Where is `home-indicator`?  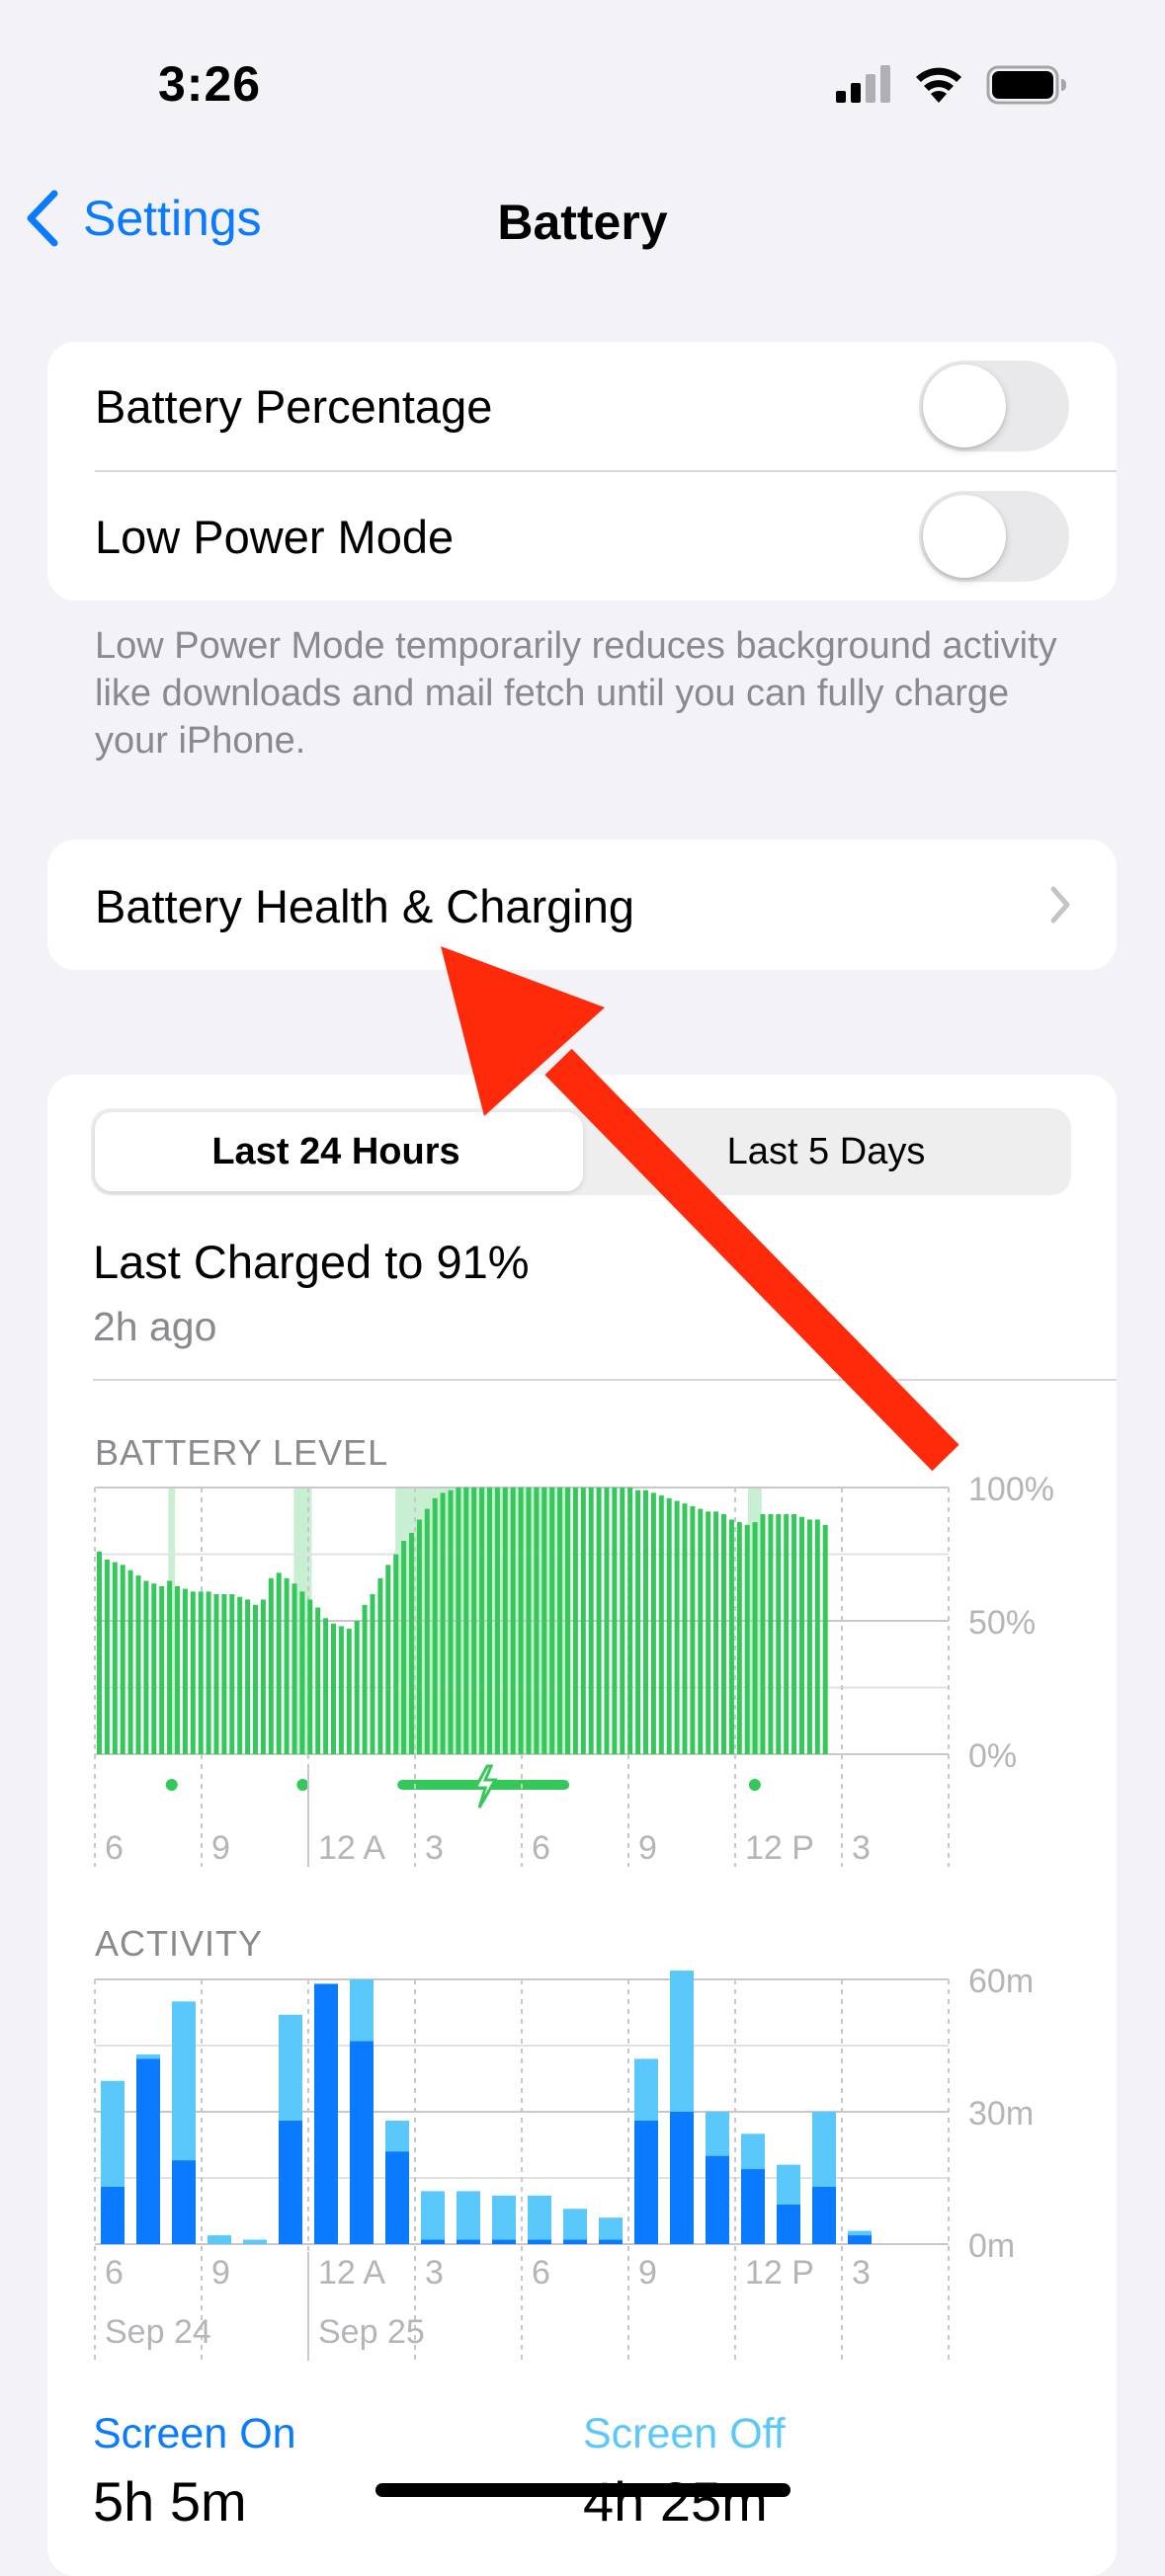 home-indicator is located at coordinates (583, 2490).